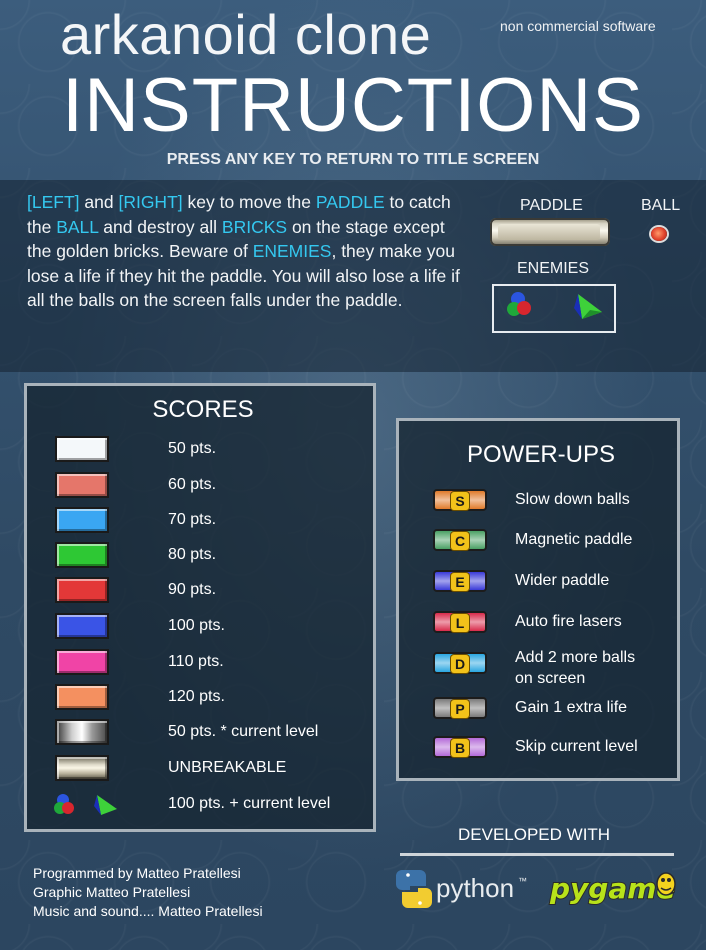  I want to click on instruction-text-run: and, so click(99, 202).